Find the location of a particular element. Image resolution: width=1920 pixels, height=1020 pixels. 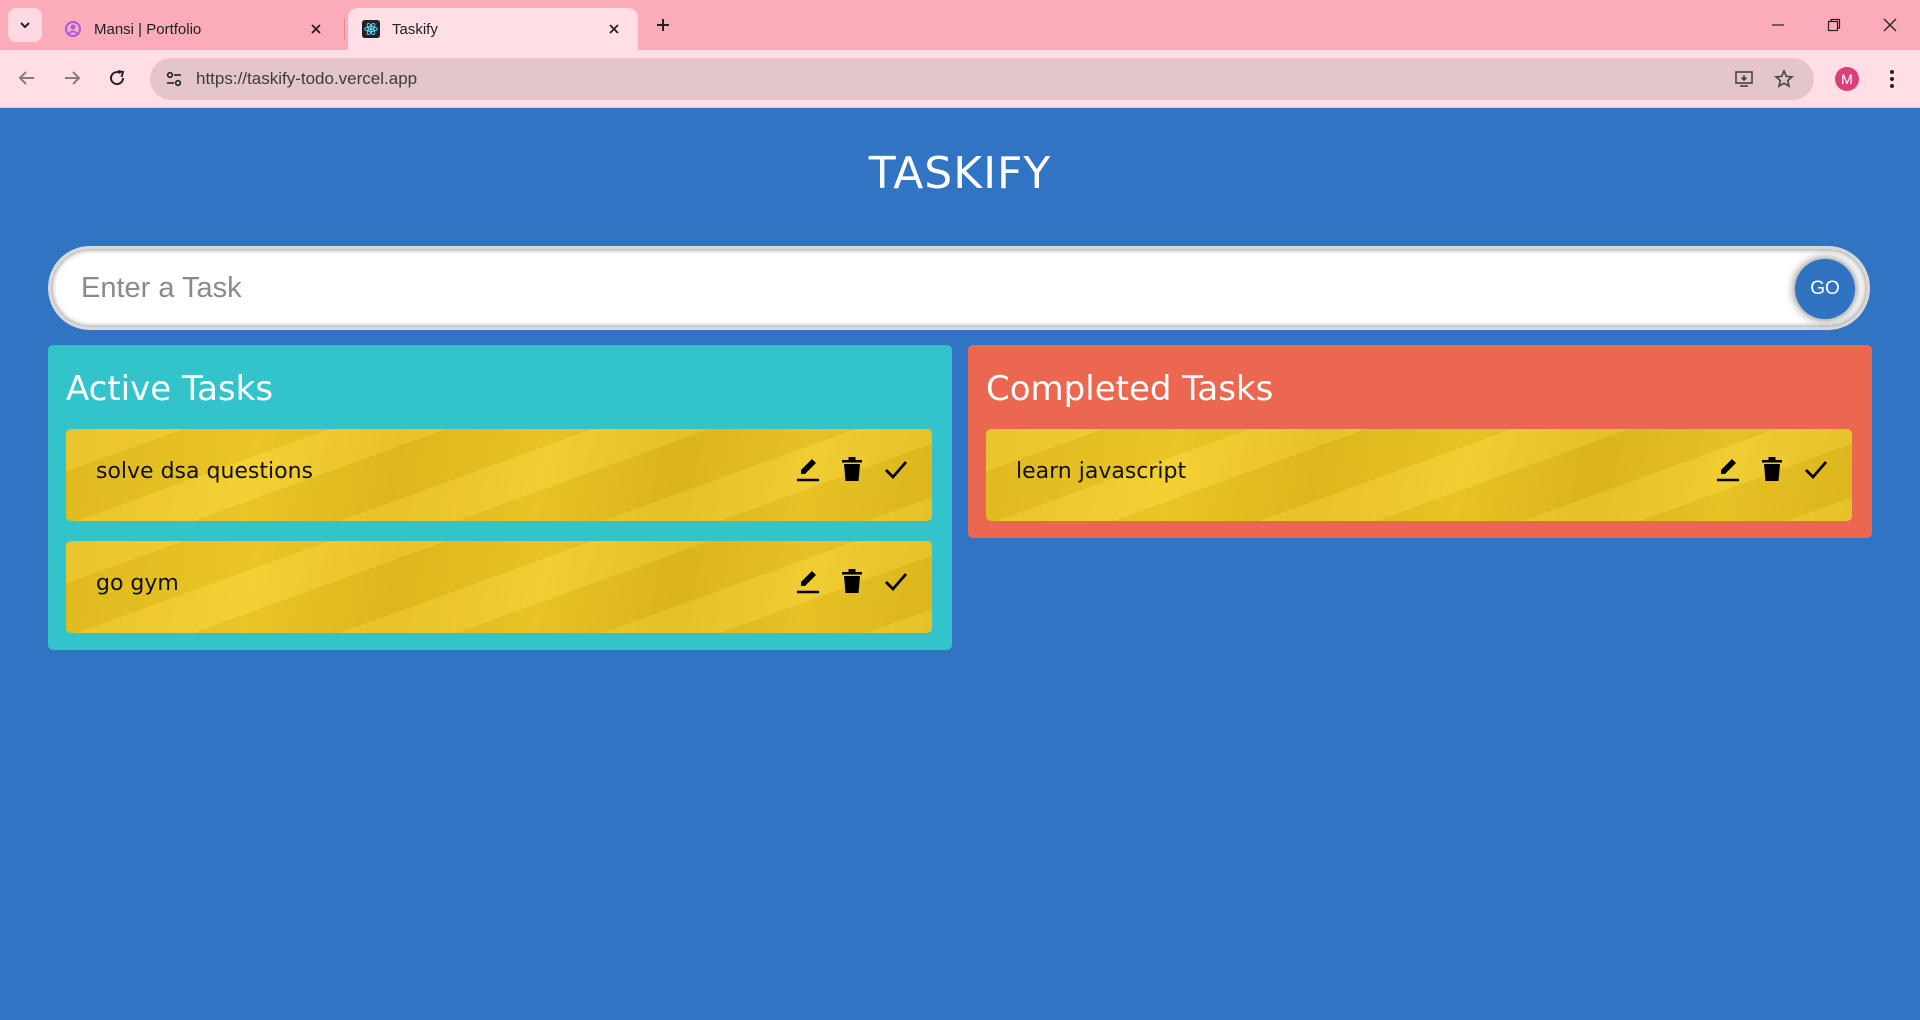

back-button is located at coordinates (27, 78).